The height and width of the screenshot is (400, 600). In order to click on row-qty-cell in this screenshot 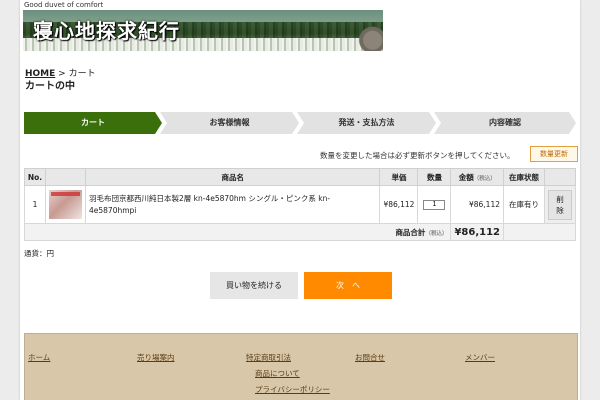, I will do `click(434, 204)`.